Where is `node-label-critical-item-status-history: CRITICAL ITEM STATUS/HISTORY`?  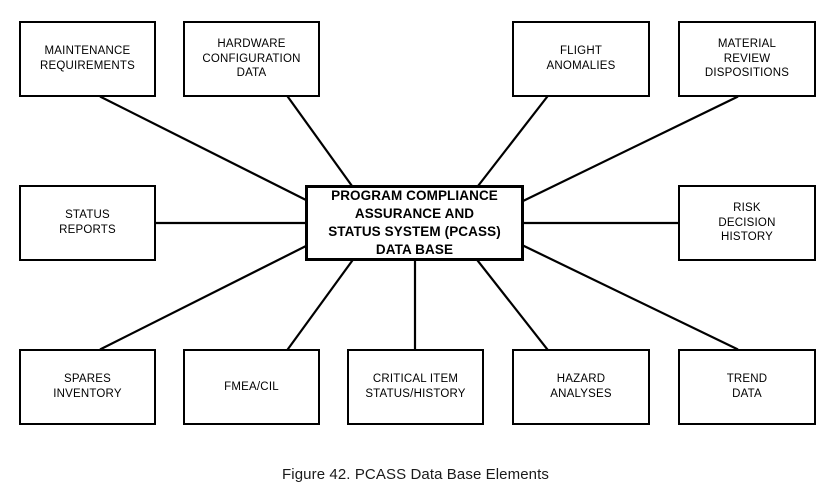 node-label-critical-item-status-history: CRITICAL ITEM STATUS/HISTORY is located at coordinates (415, 386).